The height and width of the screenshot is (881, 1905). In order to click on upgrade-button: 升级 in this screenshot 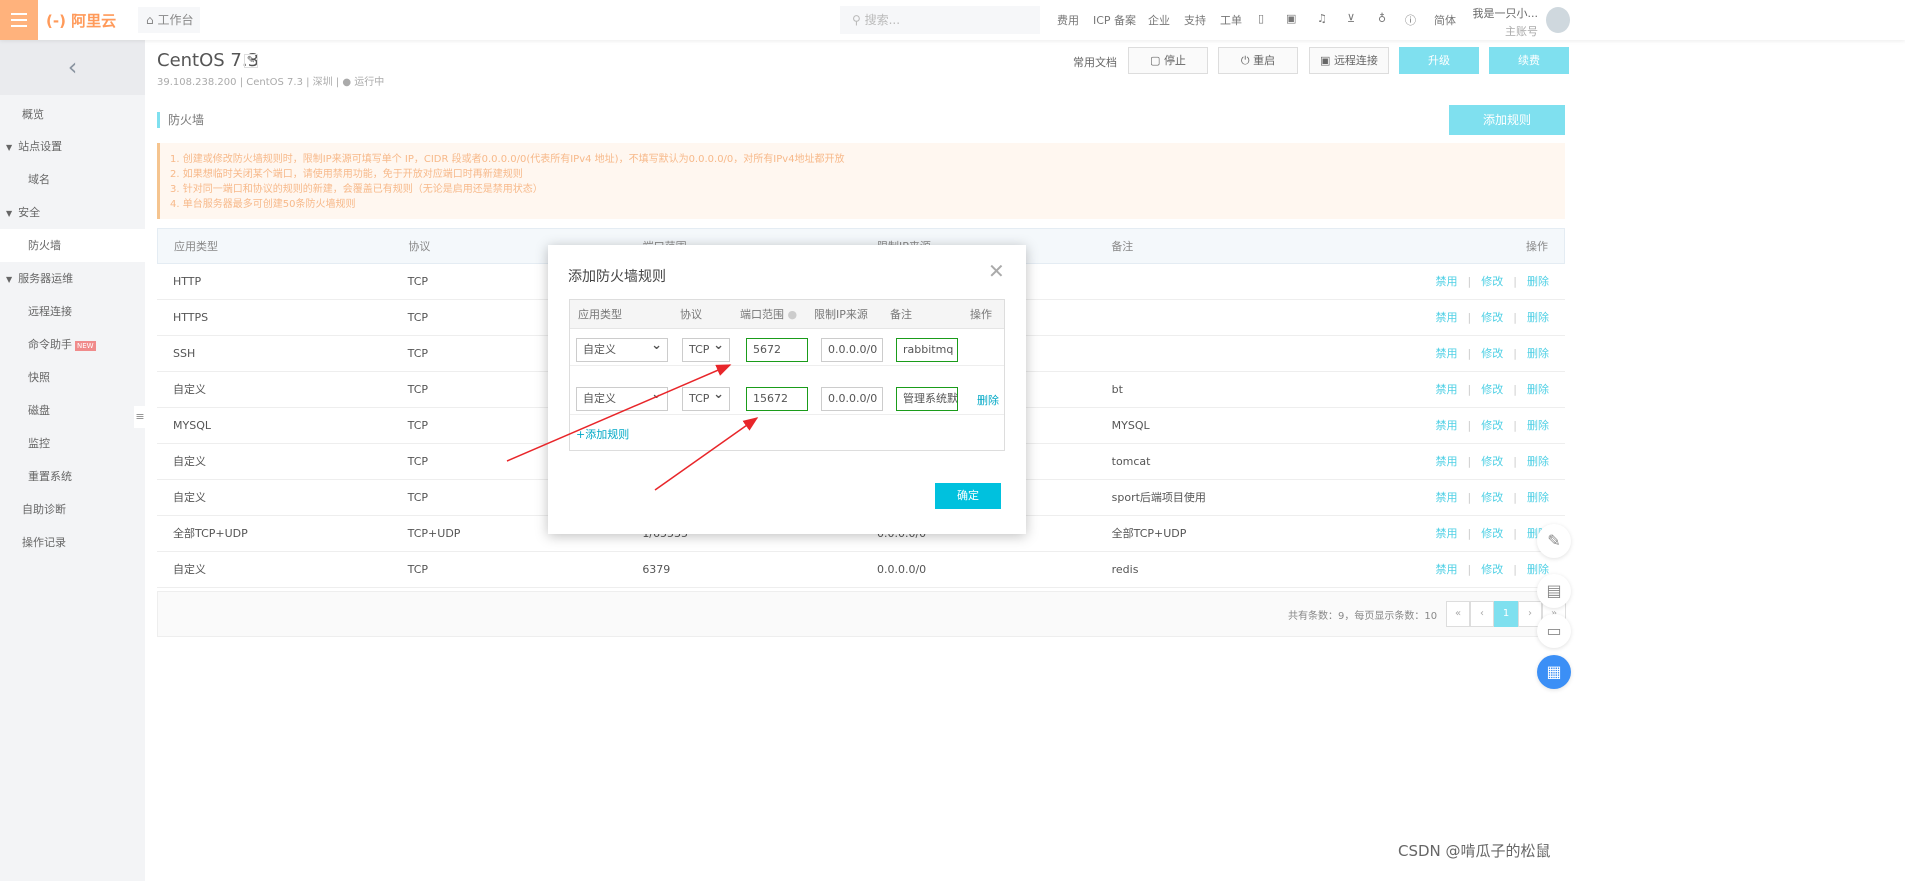, I will do `click(1439, 60)`.